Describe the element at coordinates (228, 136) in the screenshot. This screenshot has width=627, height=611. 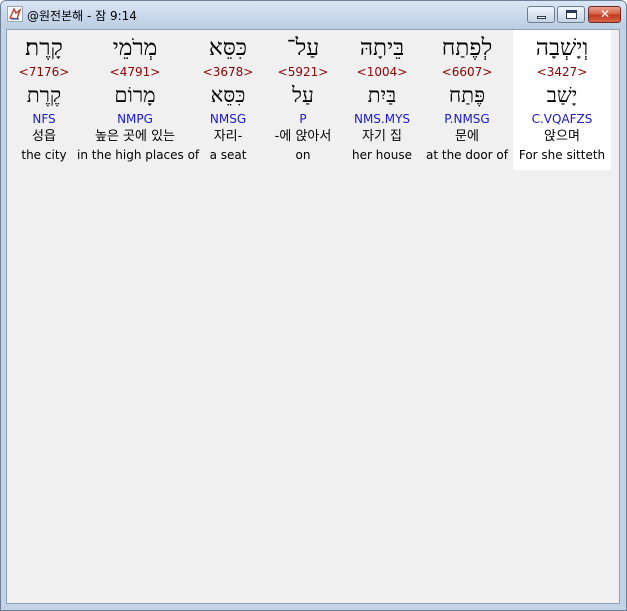
I see `korean-gloss: 자리-` at that location.